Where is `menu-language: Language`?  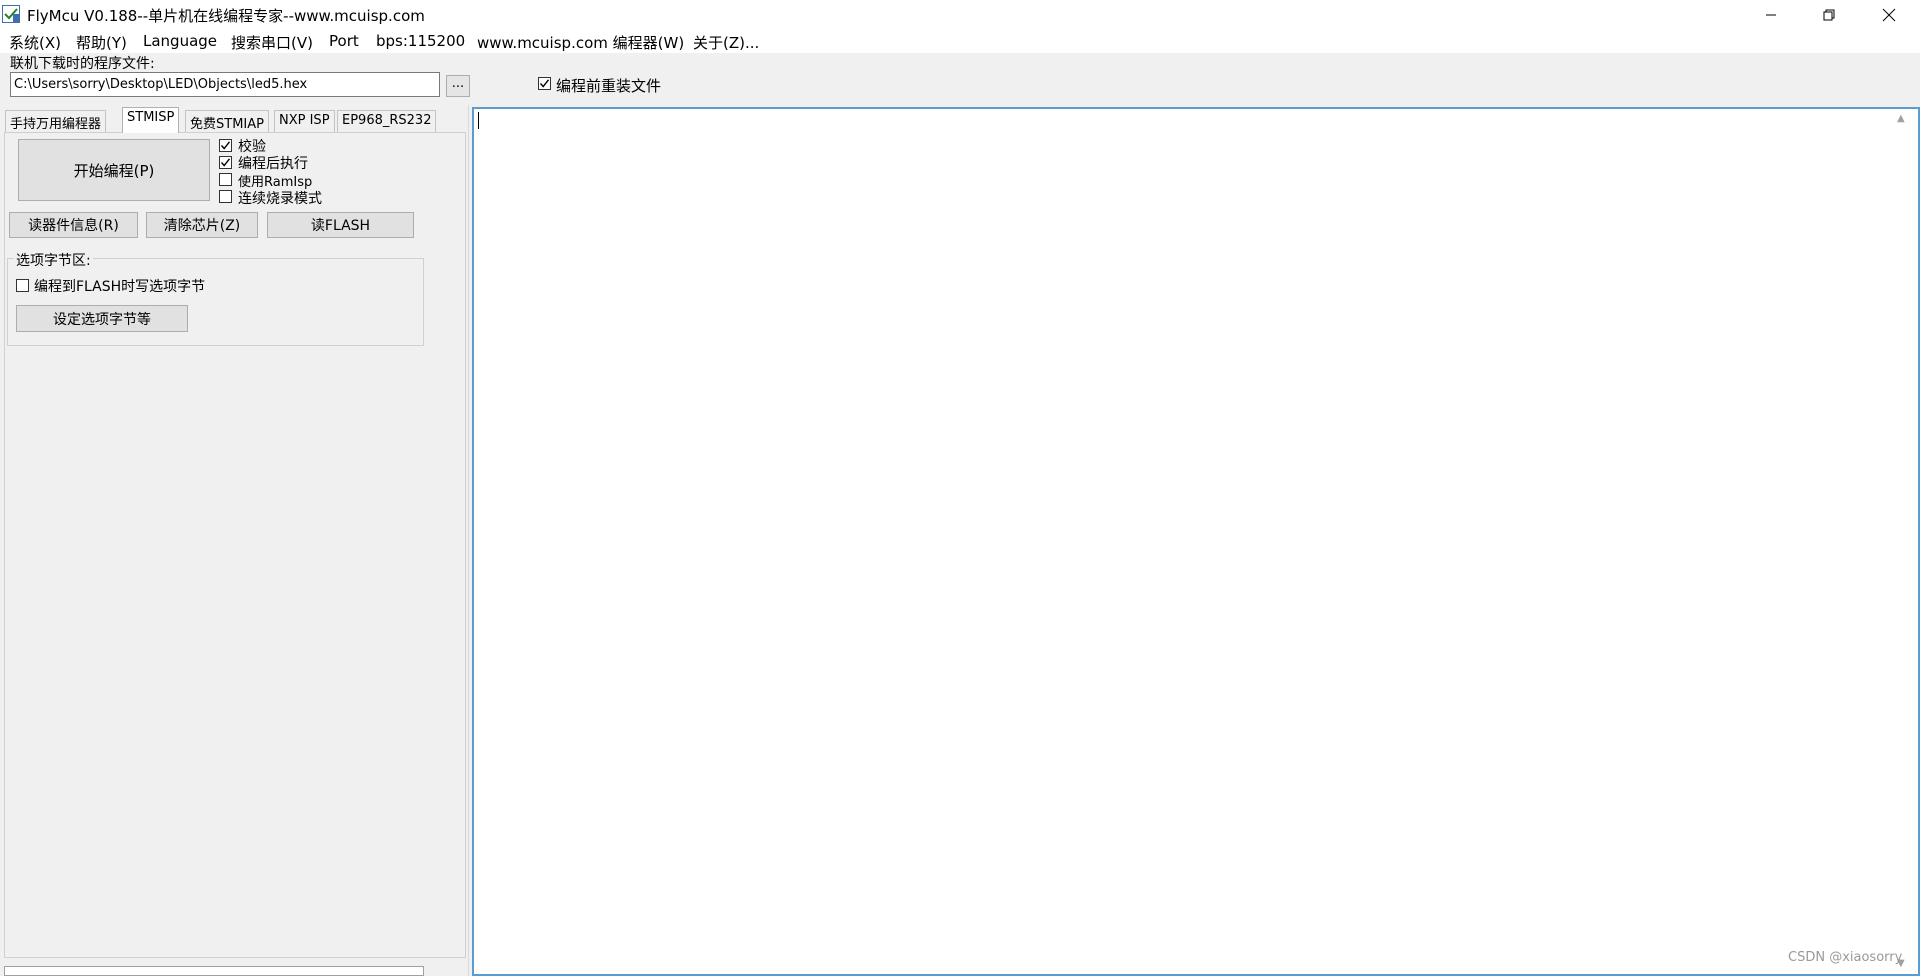 menu-language: Language is located at coordinates (180, 41).